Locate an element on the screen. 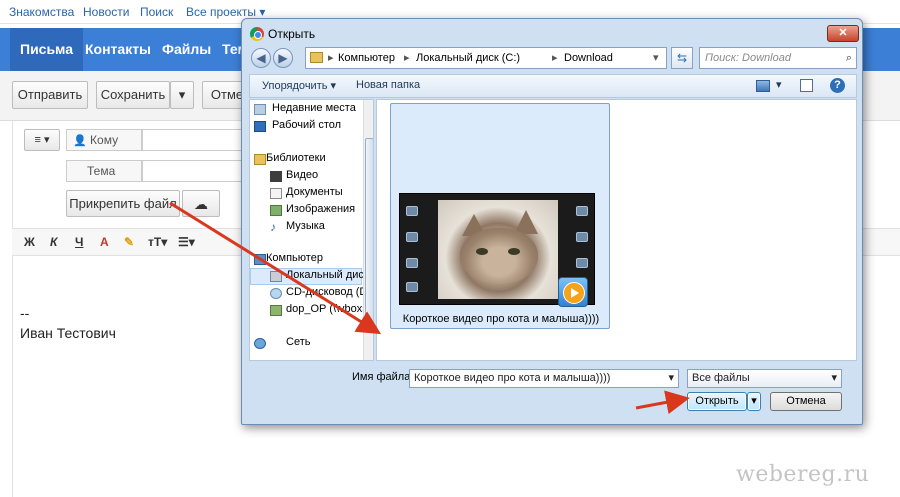 This screenshot has width=900, height=497. watermark: webereg.ru is located at coordinates (803, 474).